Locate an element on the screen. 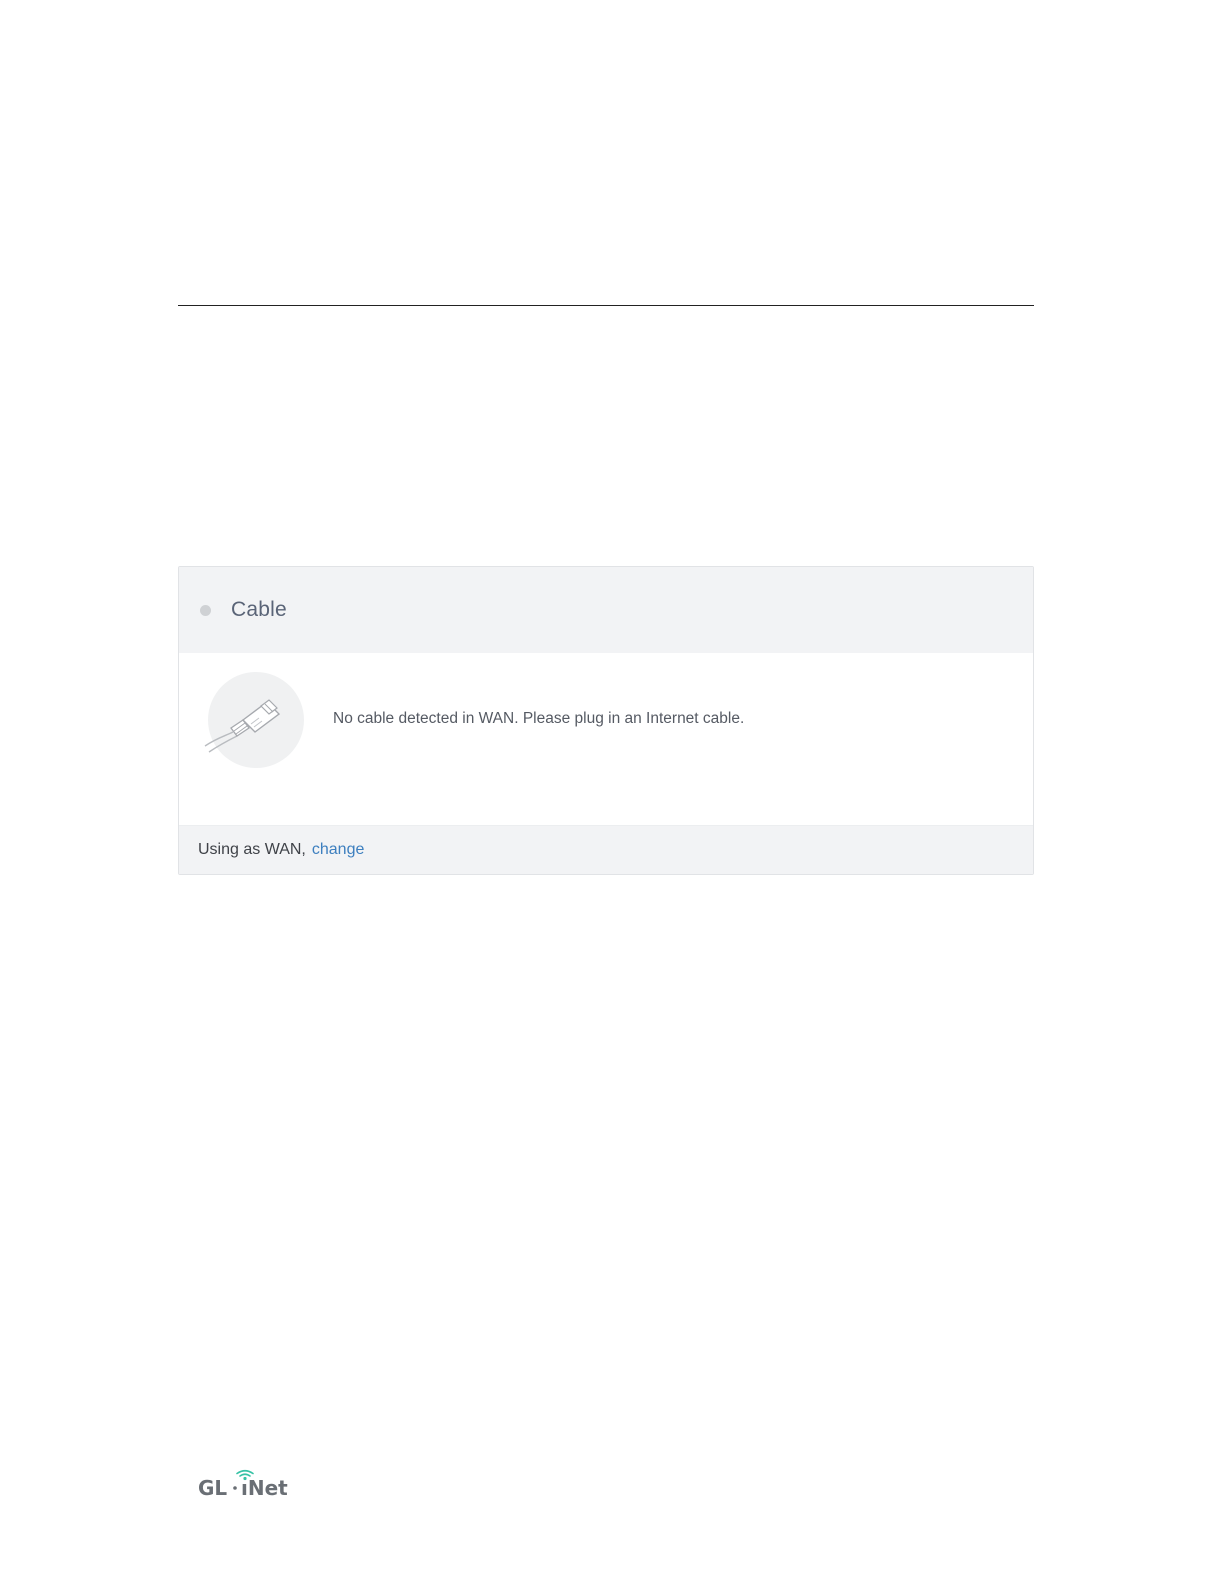 This screenshot has width=1224, height=1584. change-link: change is located at coordinates (338, 850).